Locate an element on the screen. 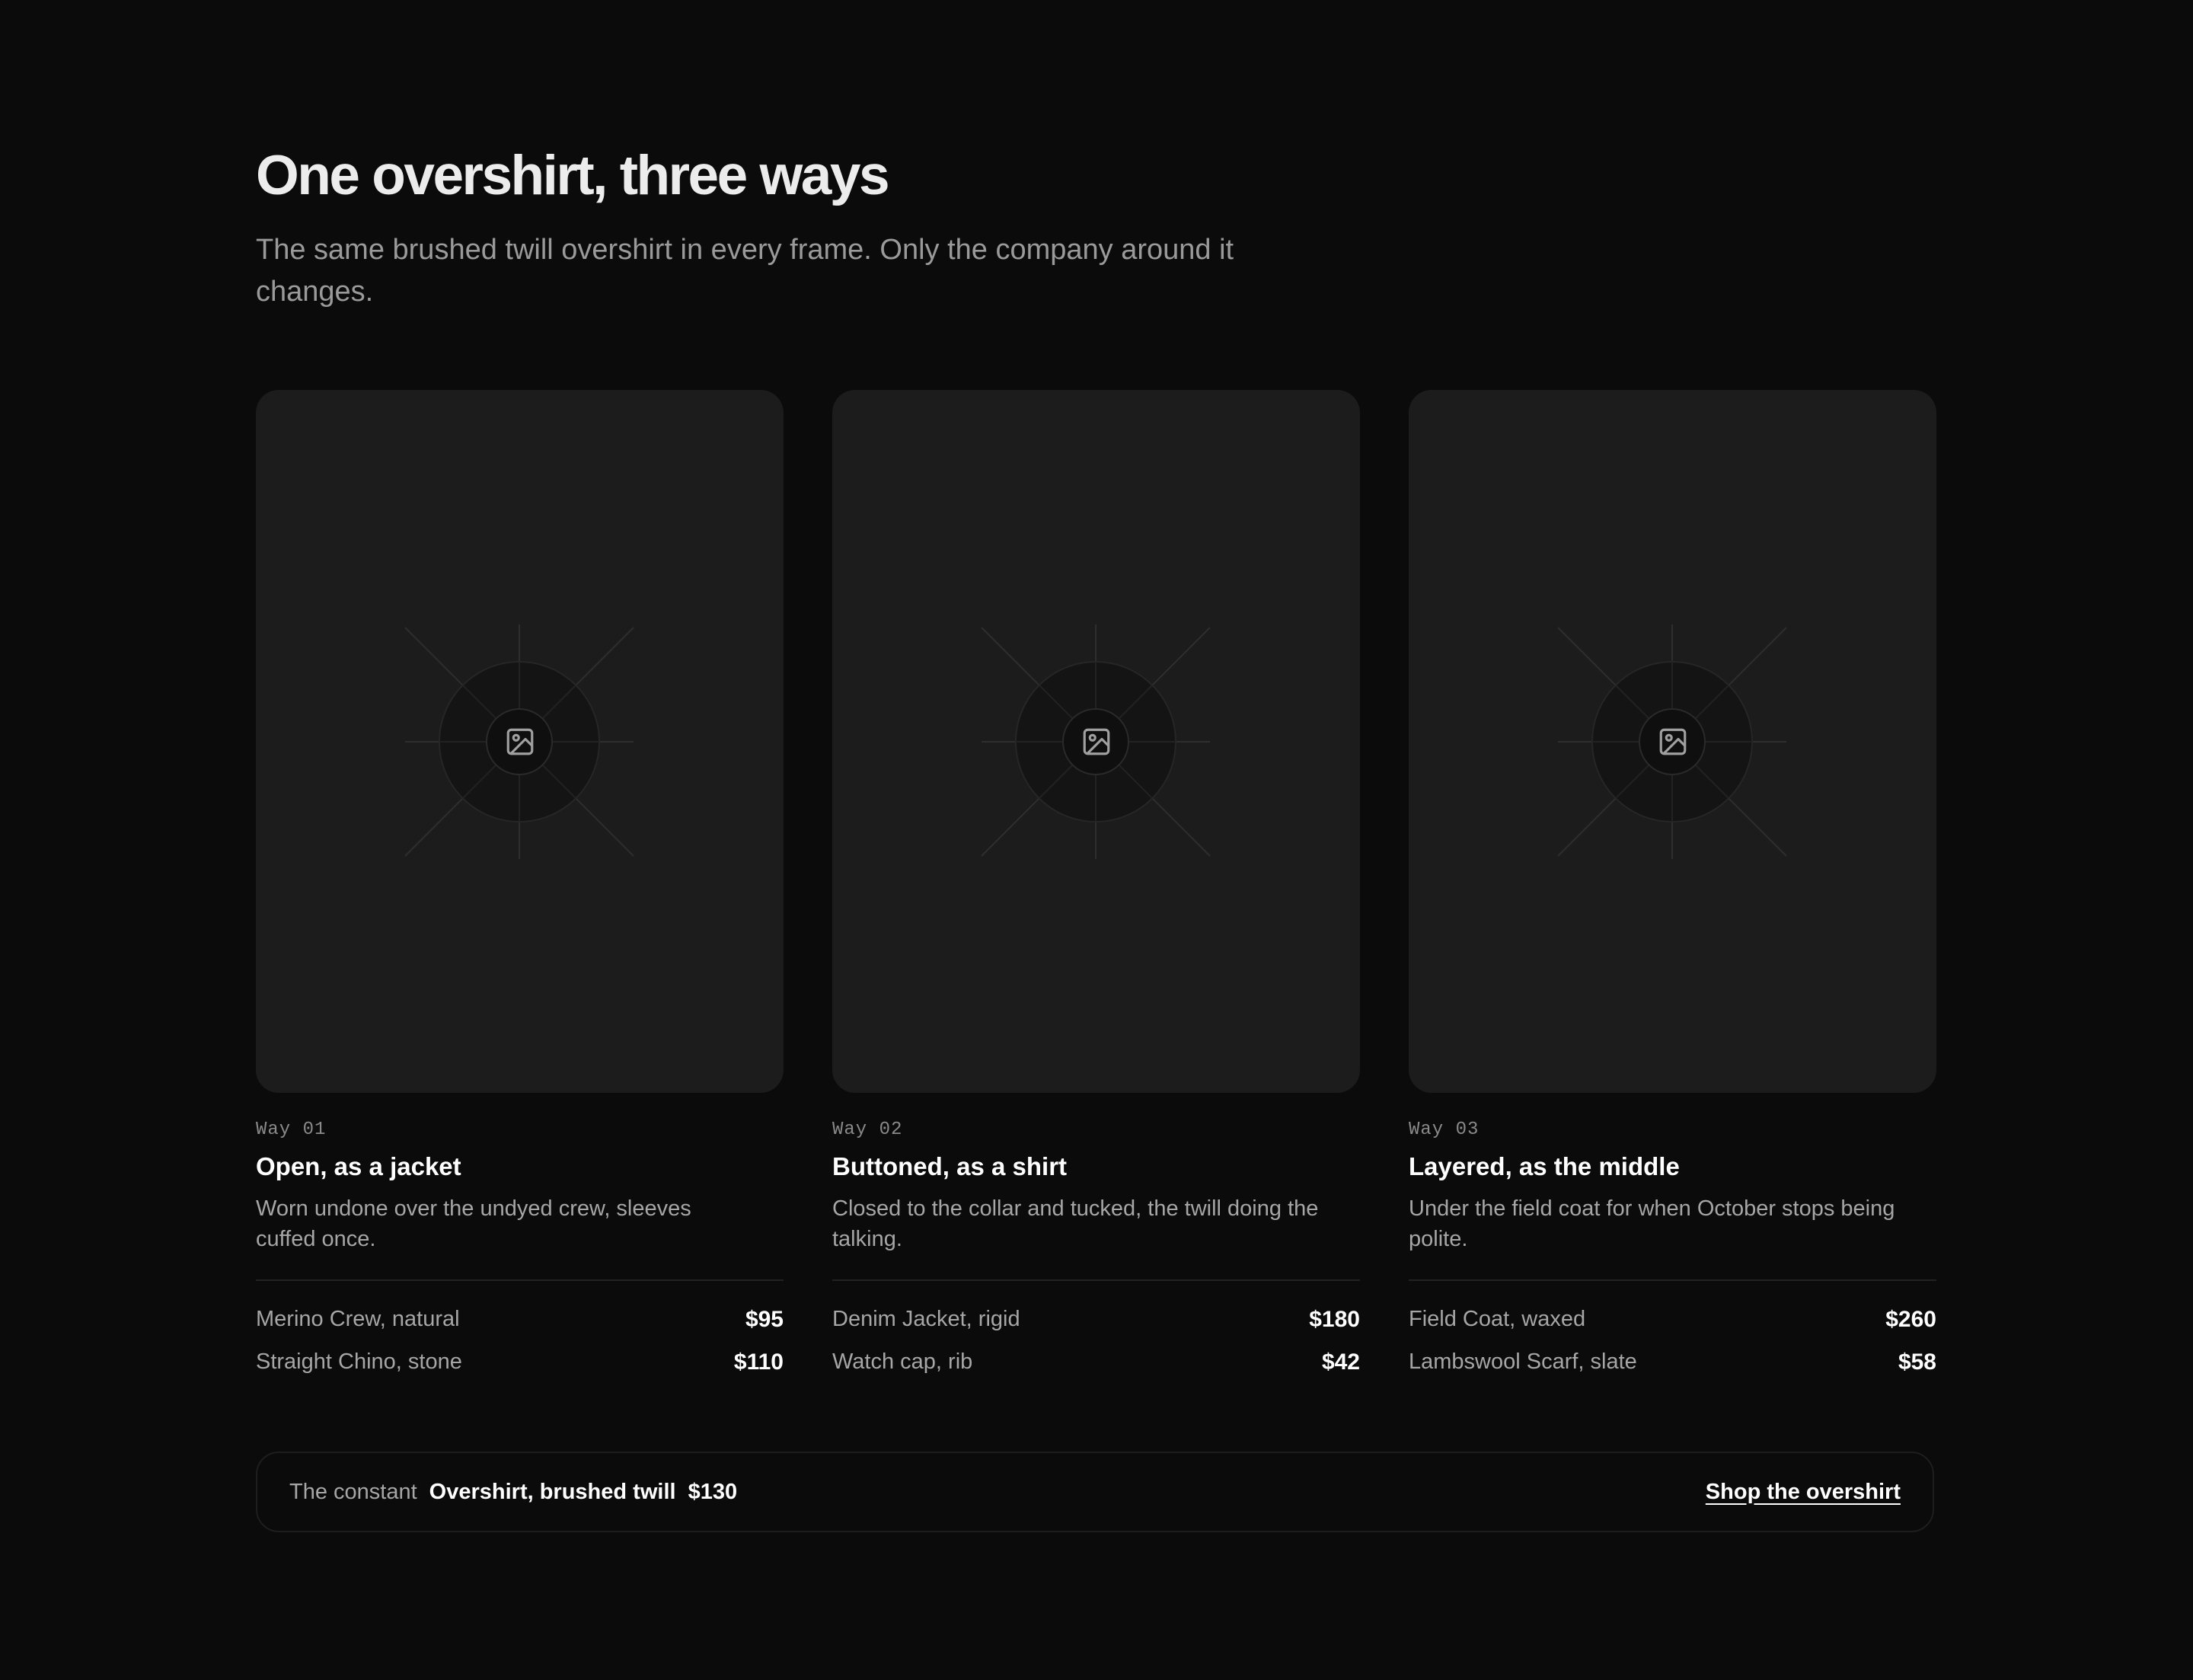 This screenshot has width=2193, height=1680. paired-item-name: Straight Chino, stone is located at coordinates (359, 1361).